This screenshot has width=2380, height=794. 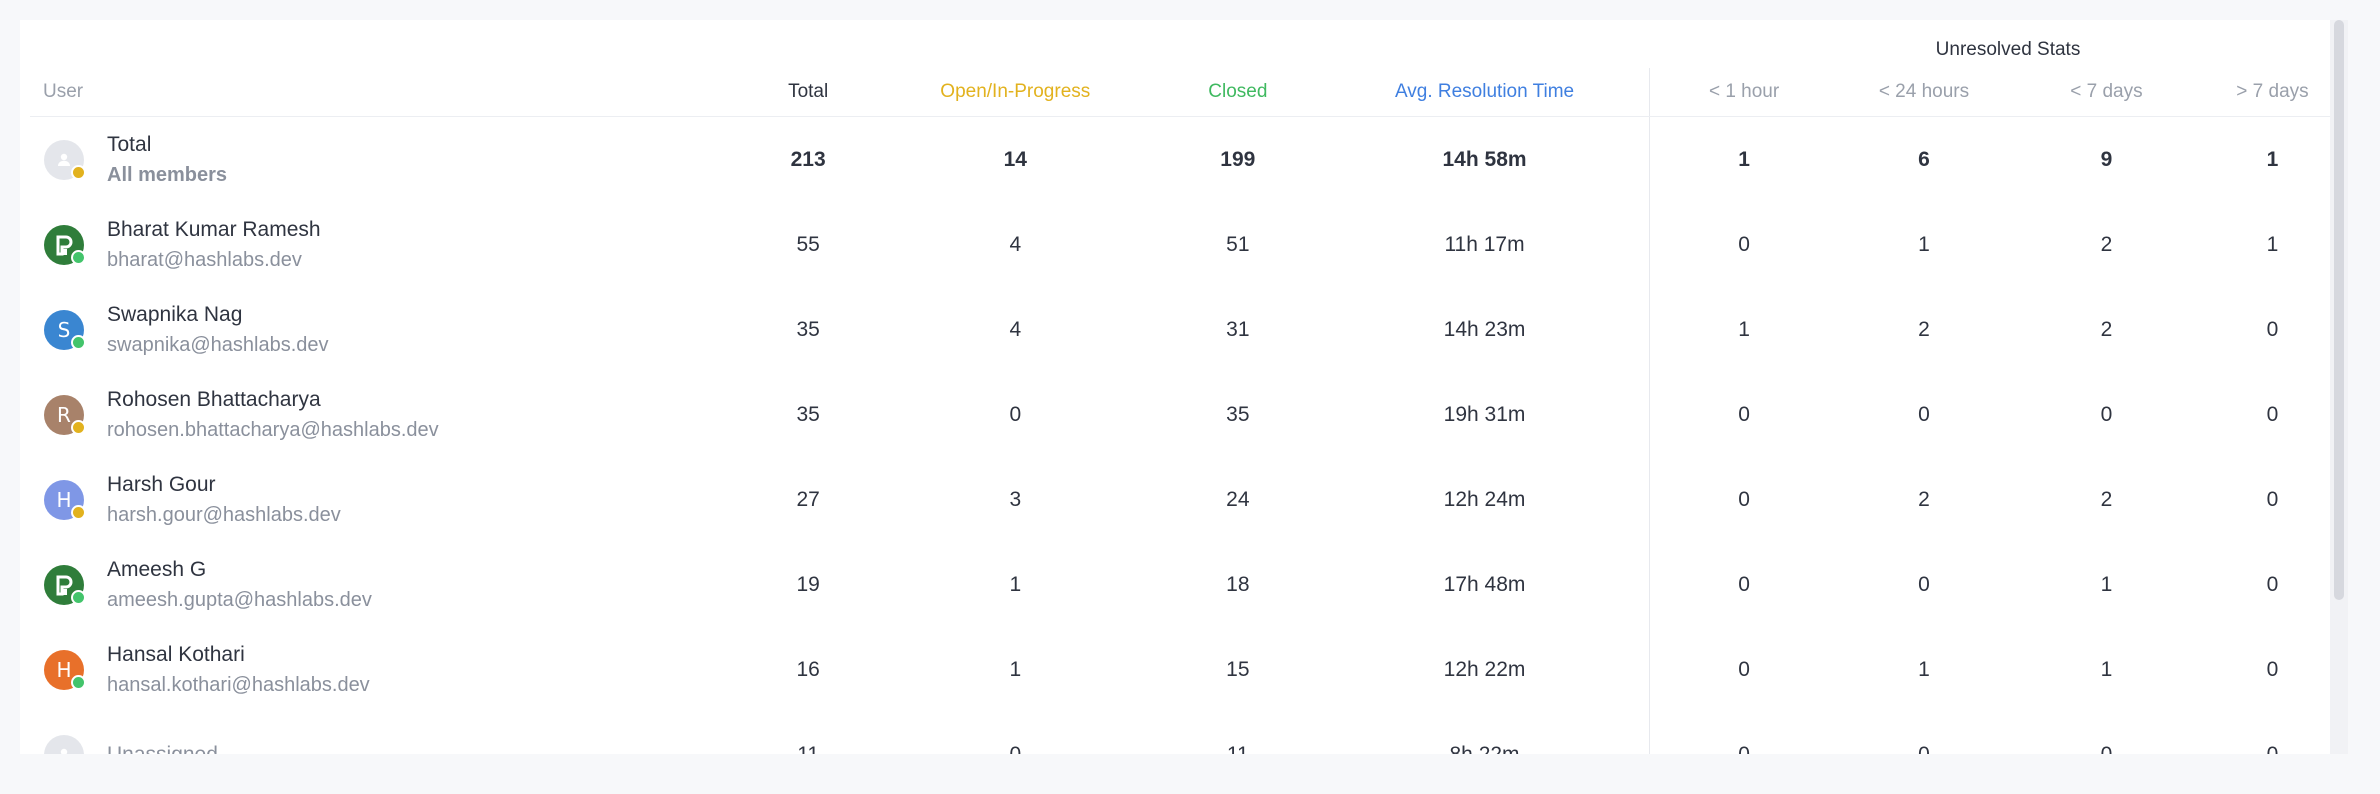 I want to click on cell-total: 27, so click(x=808, y=499).